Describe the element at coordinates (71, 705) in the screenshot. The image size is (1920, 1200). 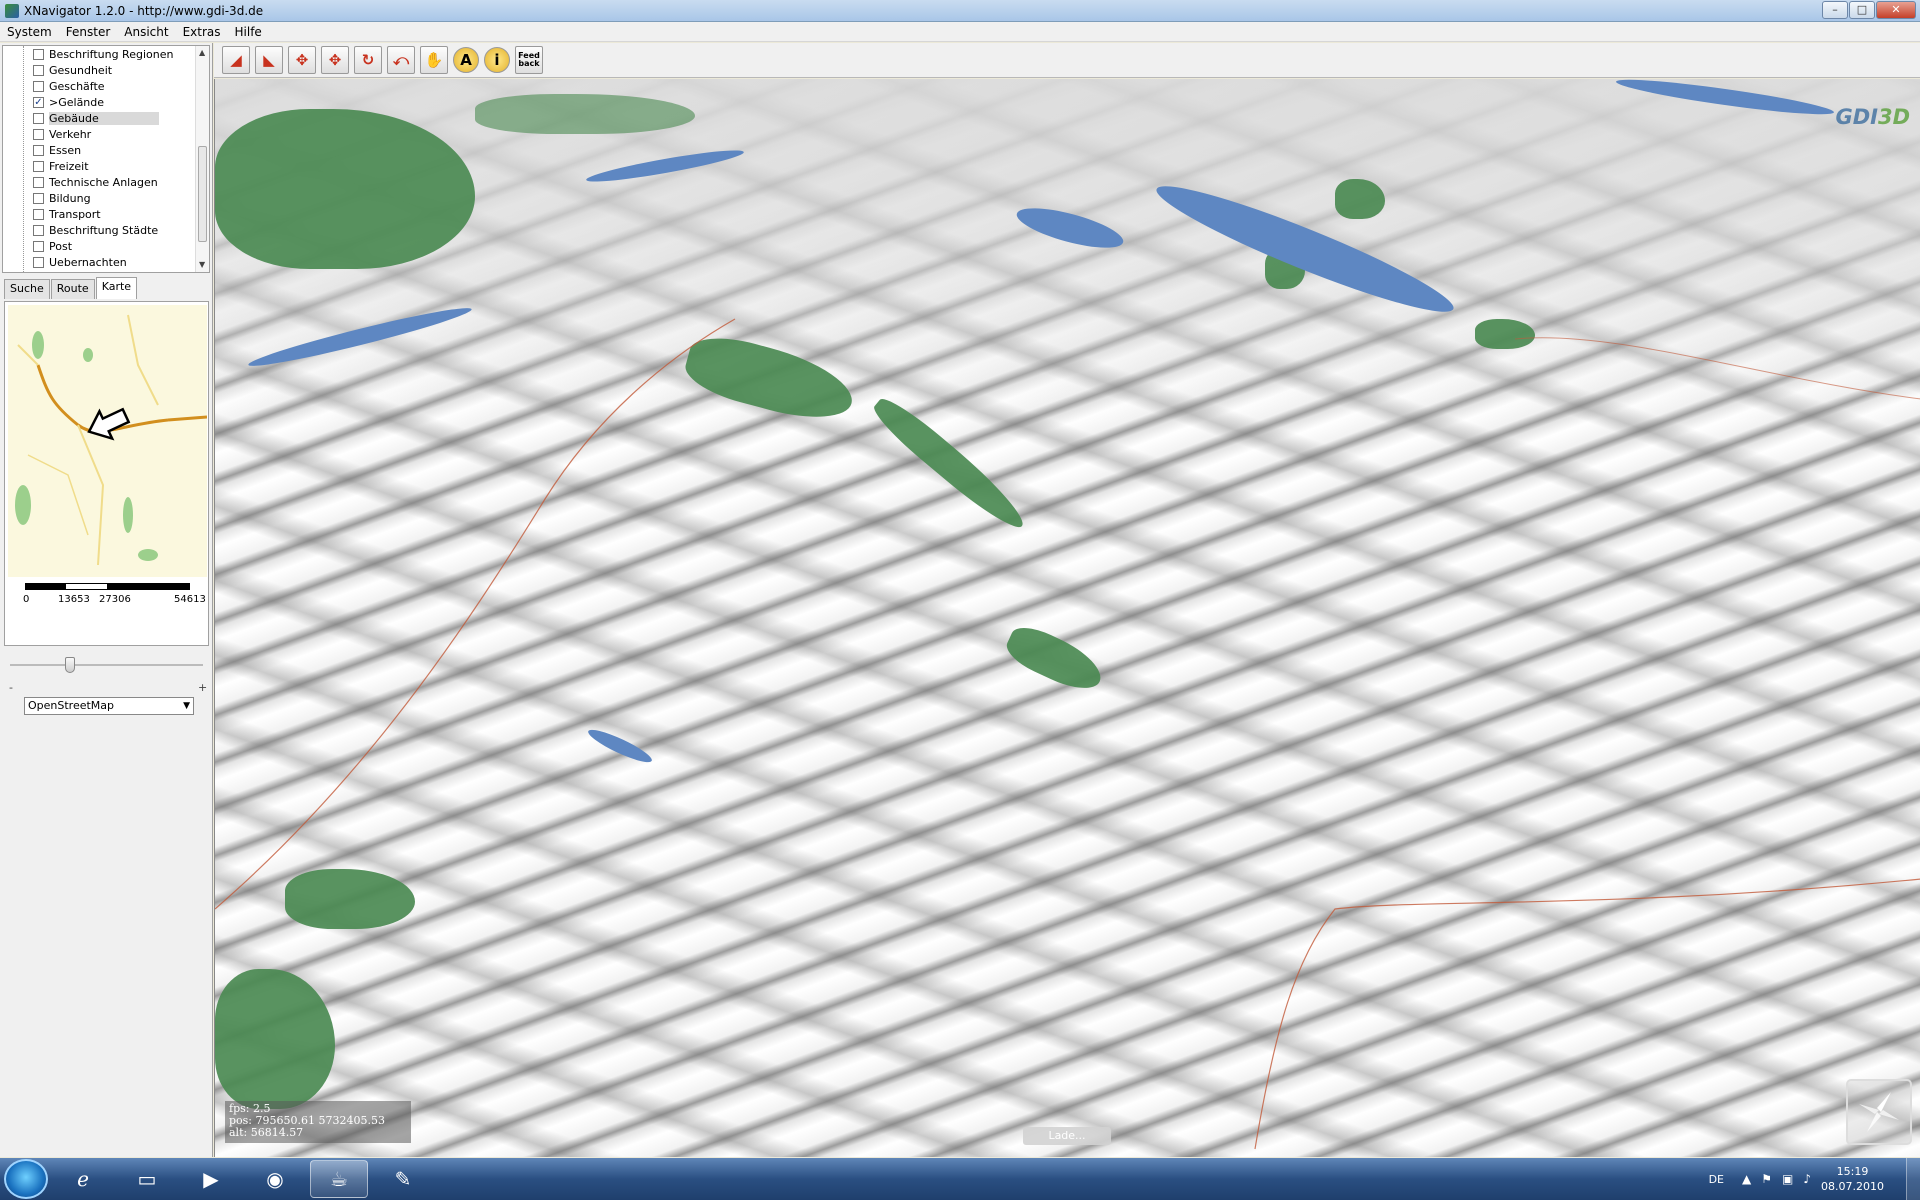
I see `map-source-value: OpenStreetMap` at that location.